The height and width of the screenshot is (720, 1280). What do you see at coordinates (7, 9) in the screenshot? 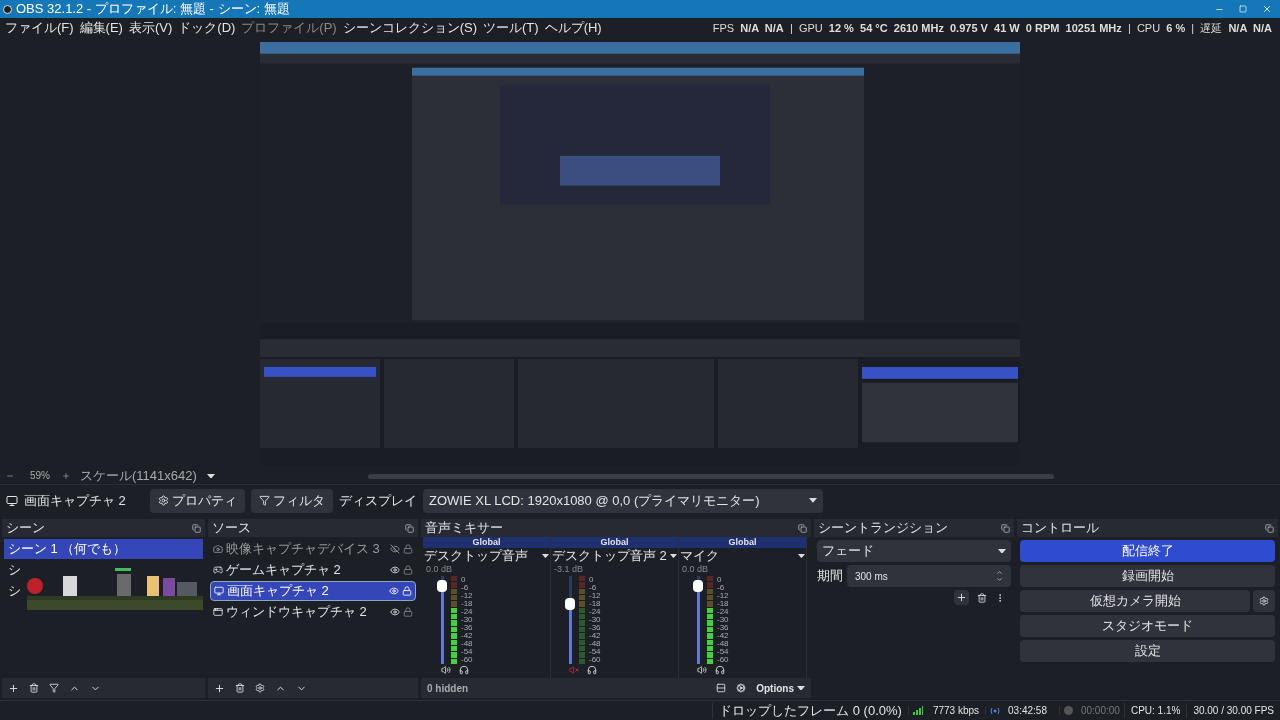
I see `app-logo-icon` at bounding box center [7, 9].